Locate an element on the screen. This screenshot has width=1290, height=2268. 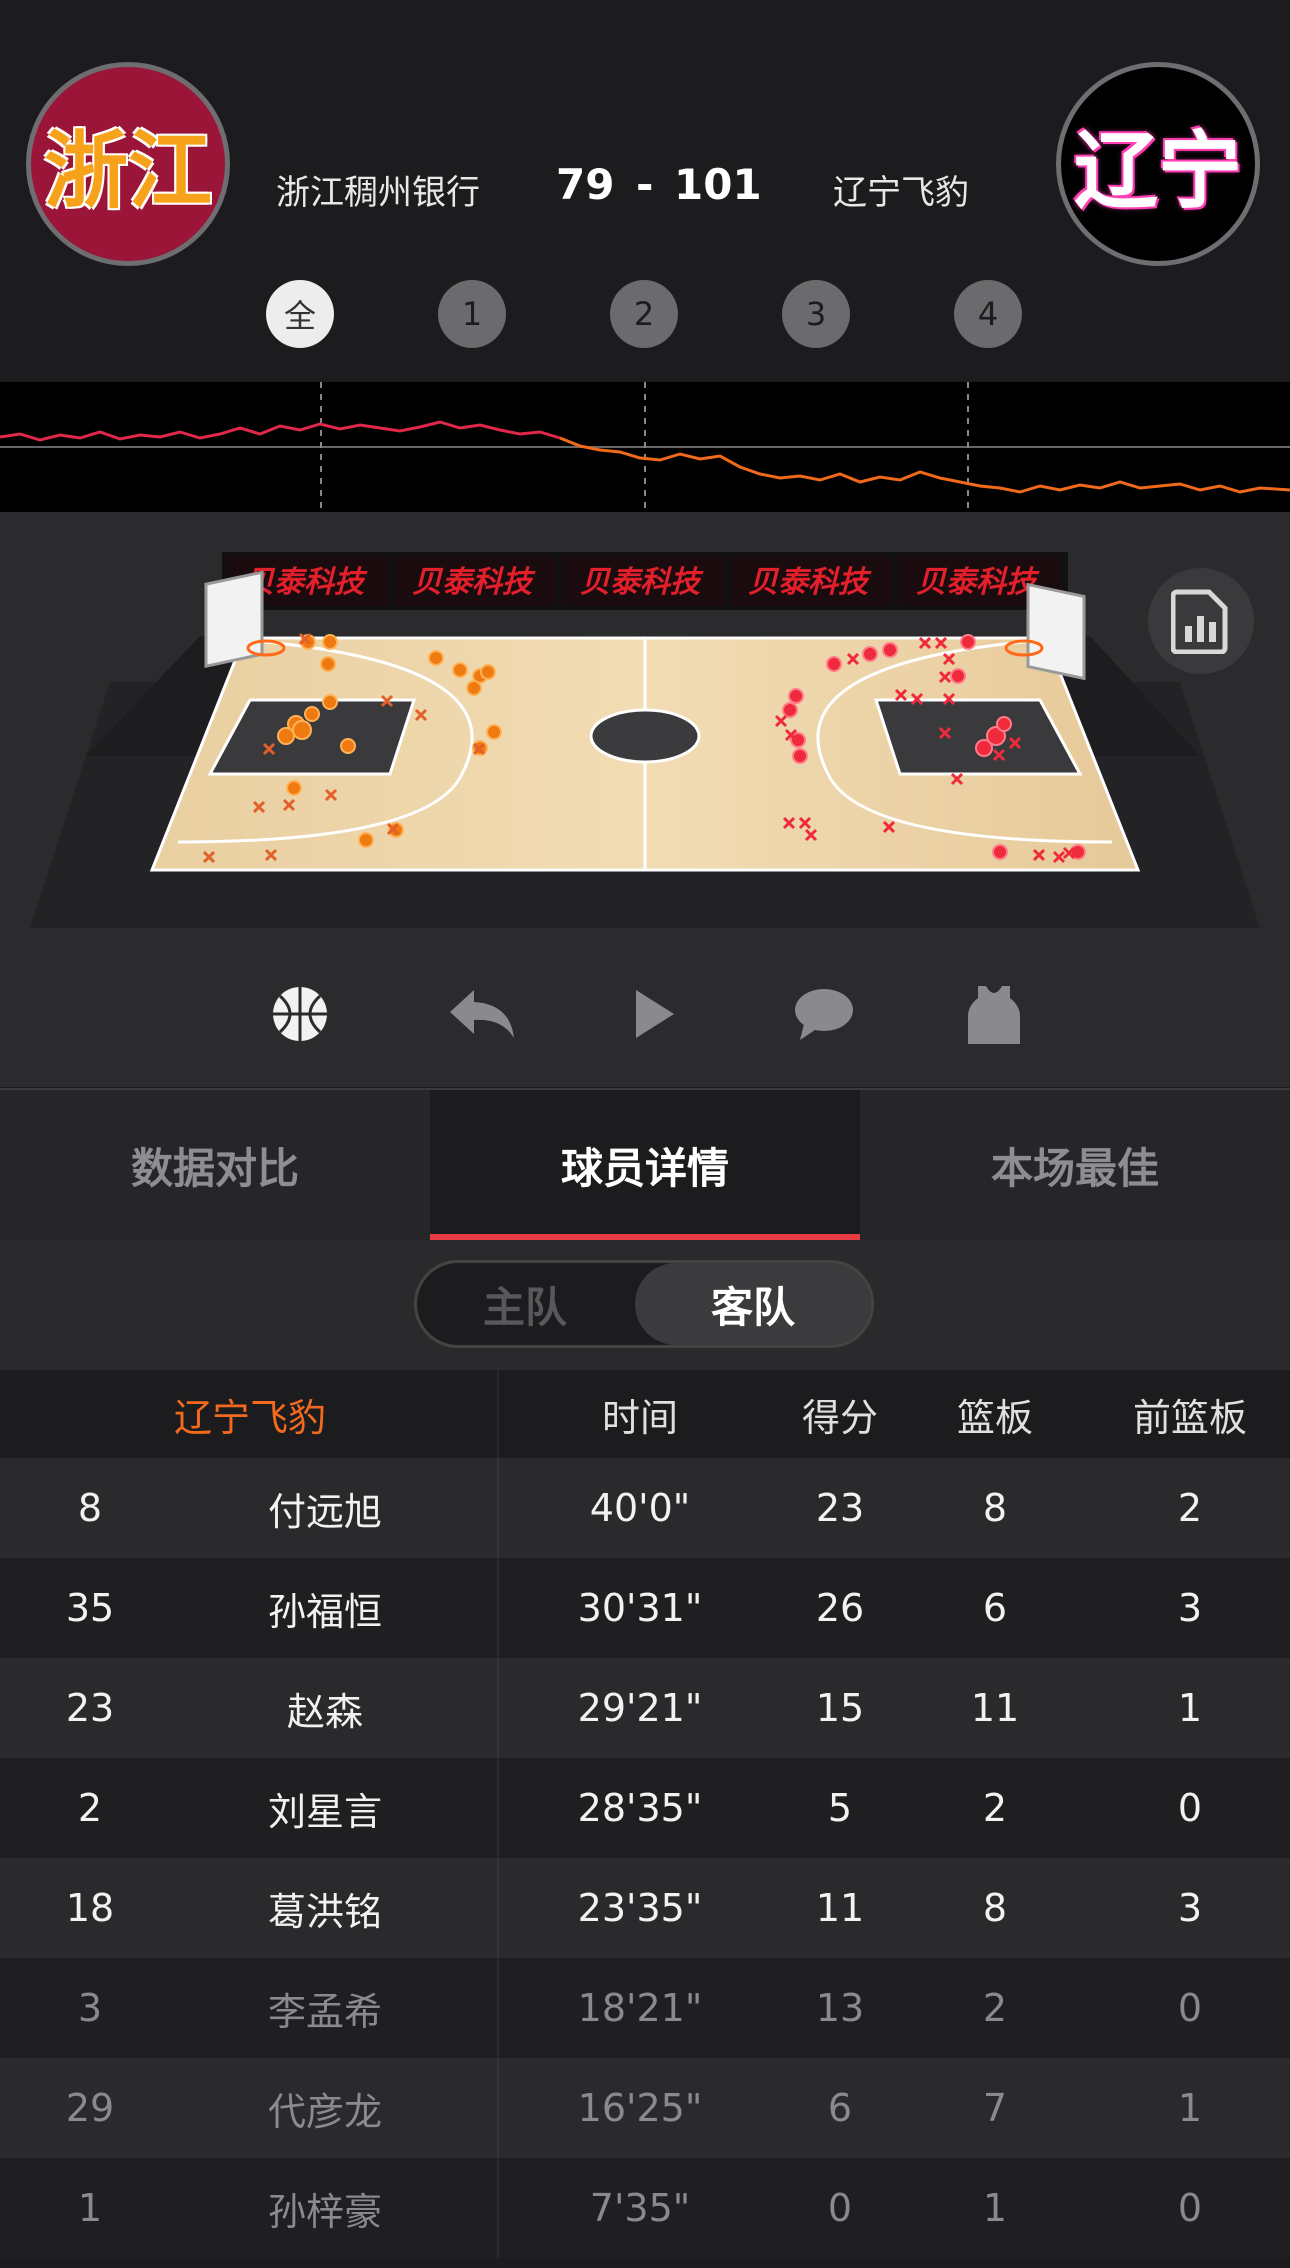
tab-data-compare: 数据对比 is located at coordinates (215, 1165).